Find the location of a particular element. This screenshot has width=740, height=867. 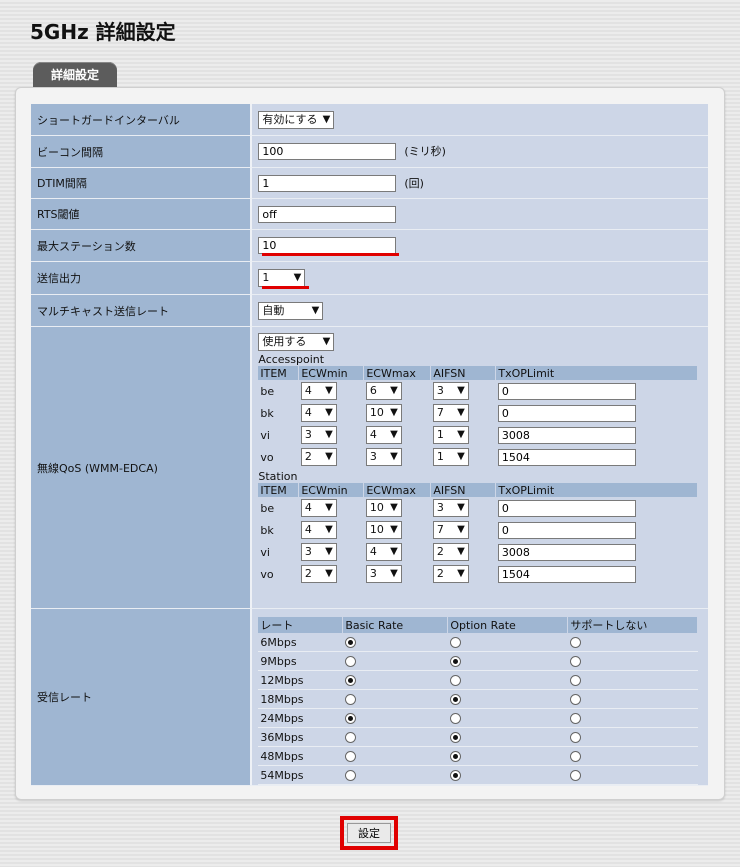

max-stations-highlight is located at coordinates (330, 254).